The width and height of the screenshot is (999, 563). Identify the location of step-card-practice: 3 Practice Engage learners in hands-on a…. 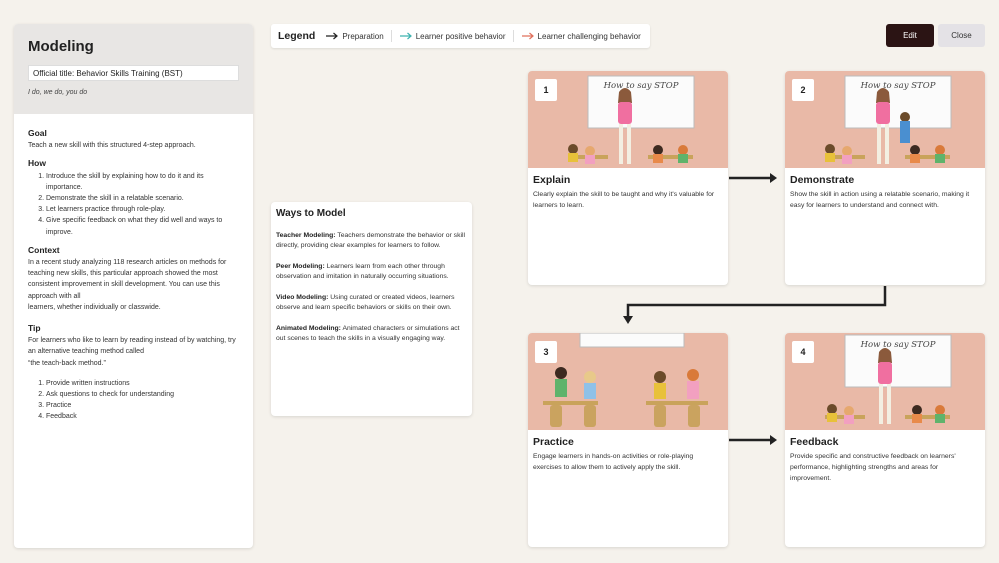
(628, 440).